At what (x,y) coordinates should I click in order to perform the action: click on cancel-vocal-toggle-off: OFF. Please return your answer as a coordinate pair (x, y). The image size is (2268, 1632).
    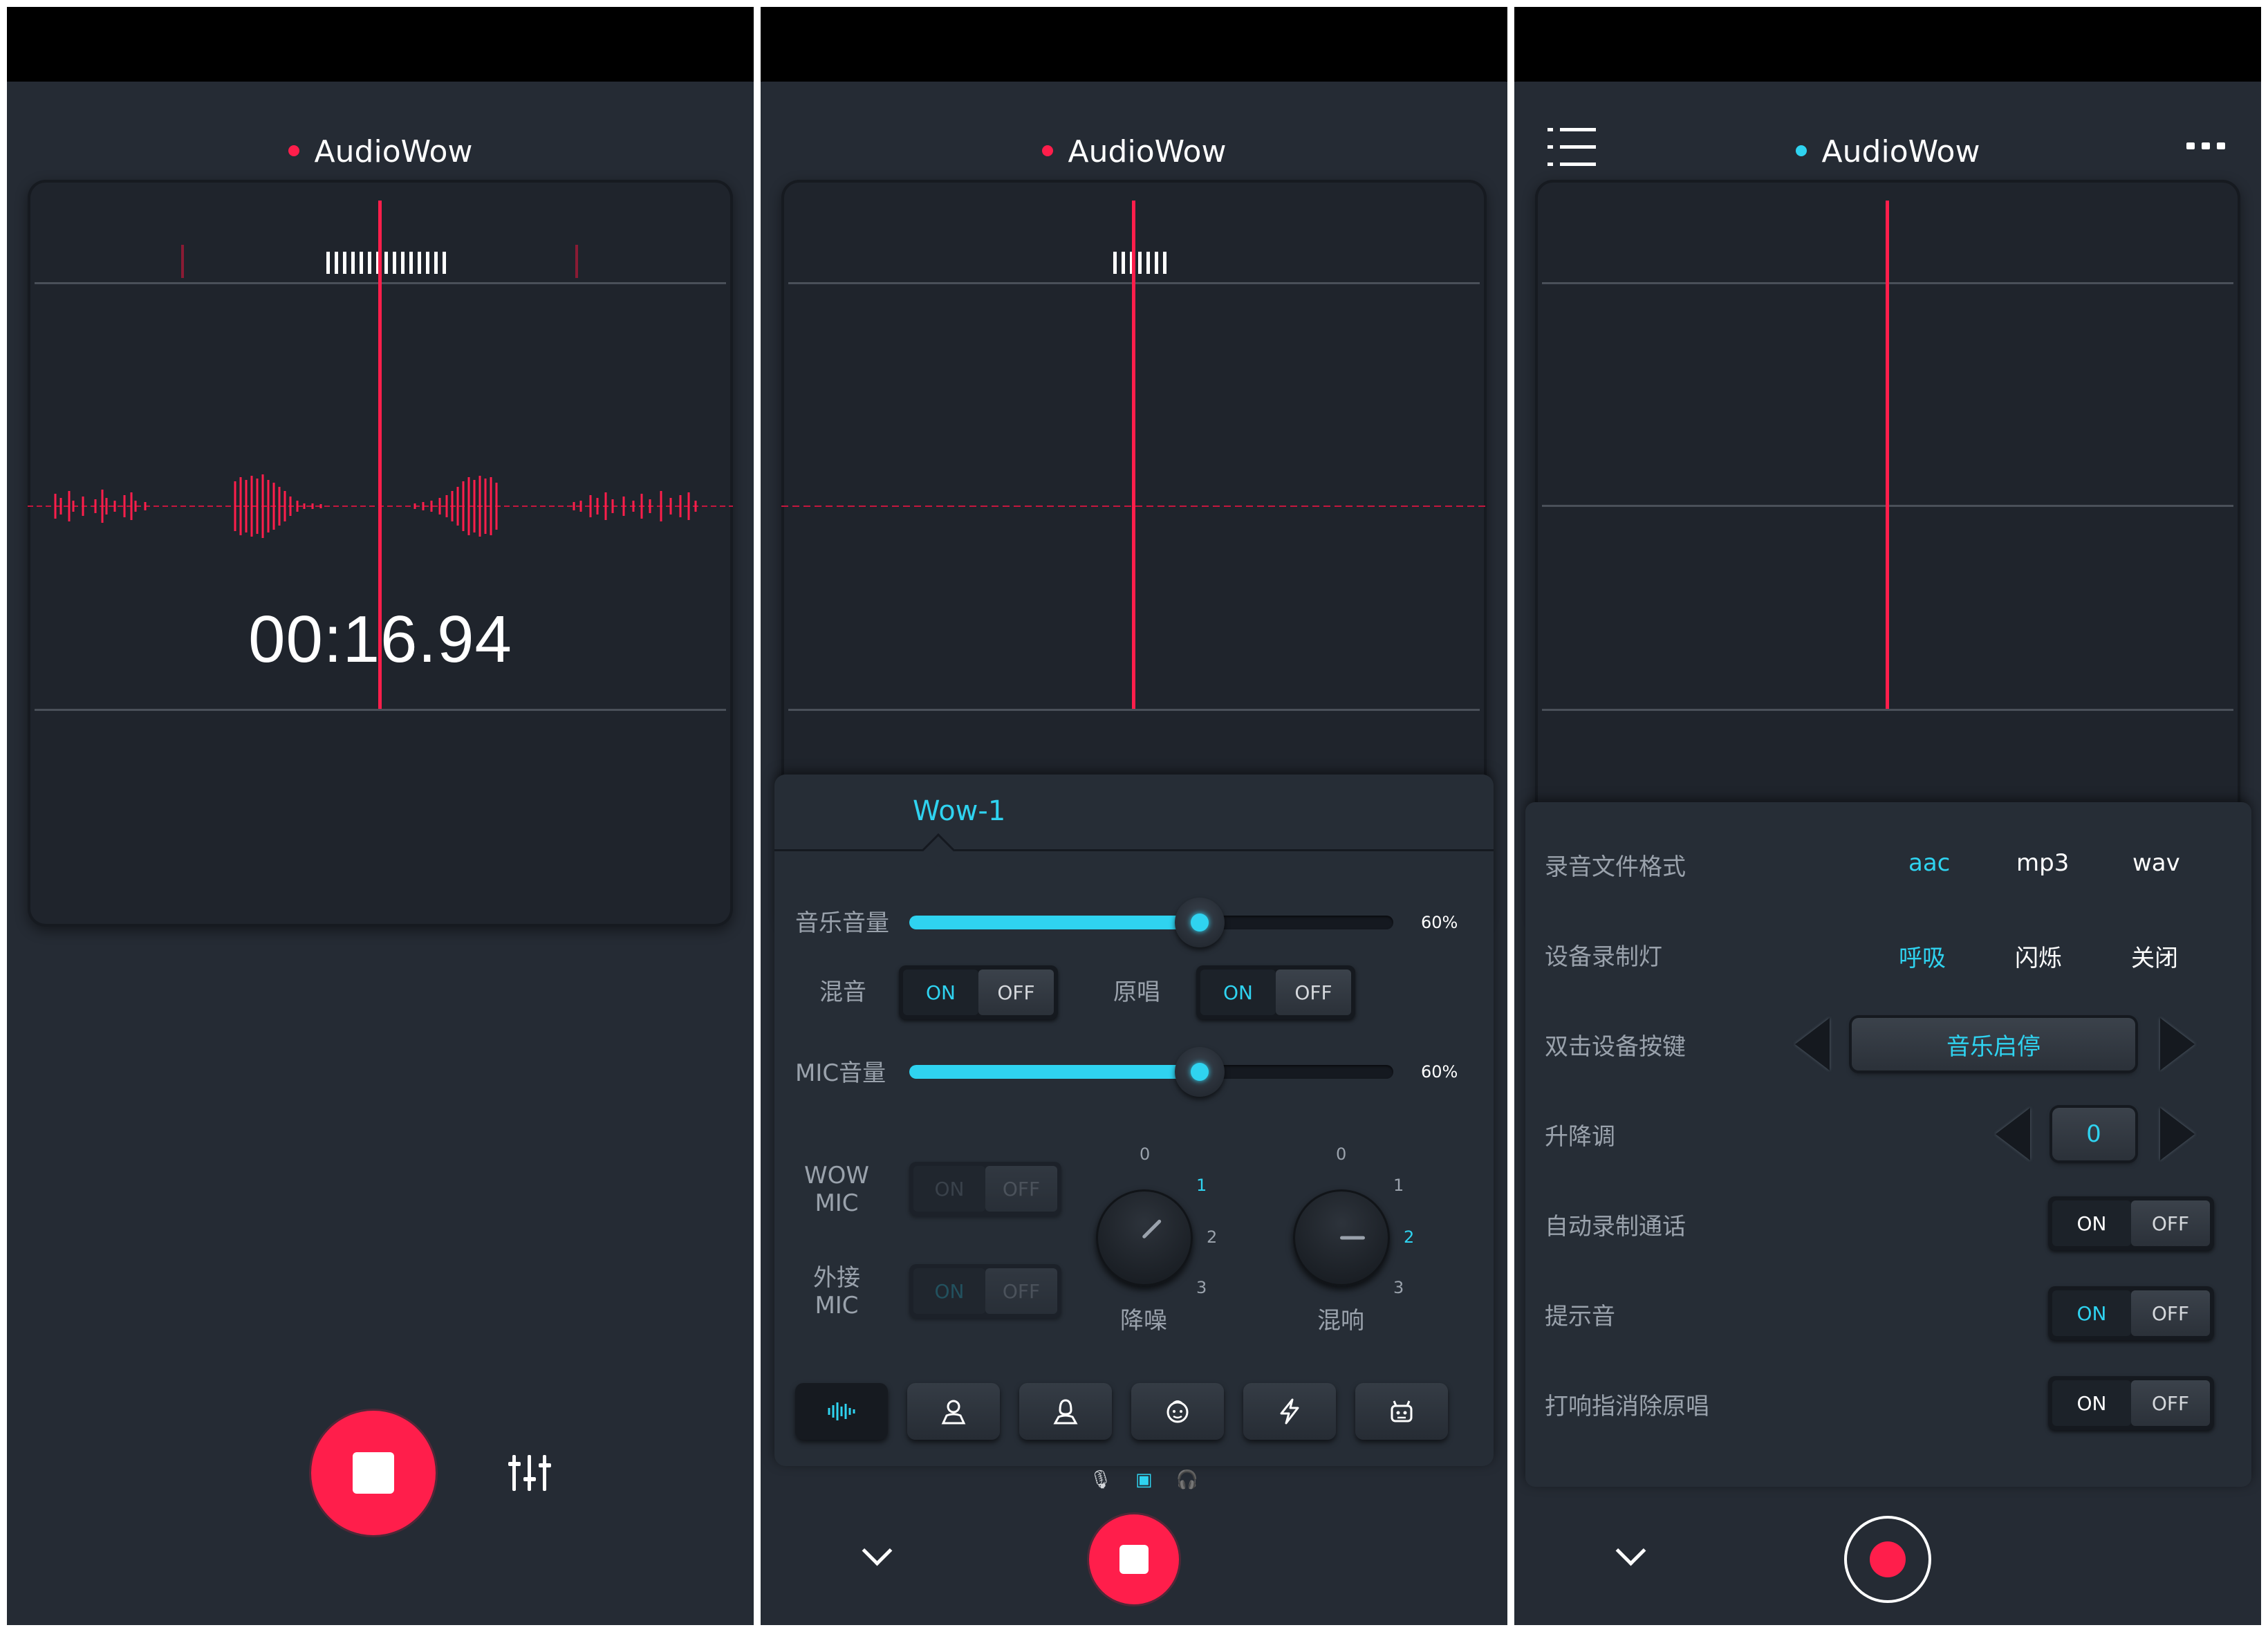
    Looking at the image, I should click on (2170, 1403).